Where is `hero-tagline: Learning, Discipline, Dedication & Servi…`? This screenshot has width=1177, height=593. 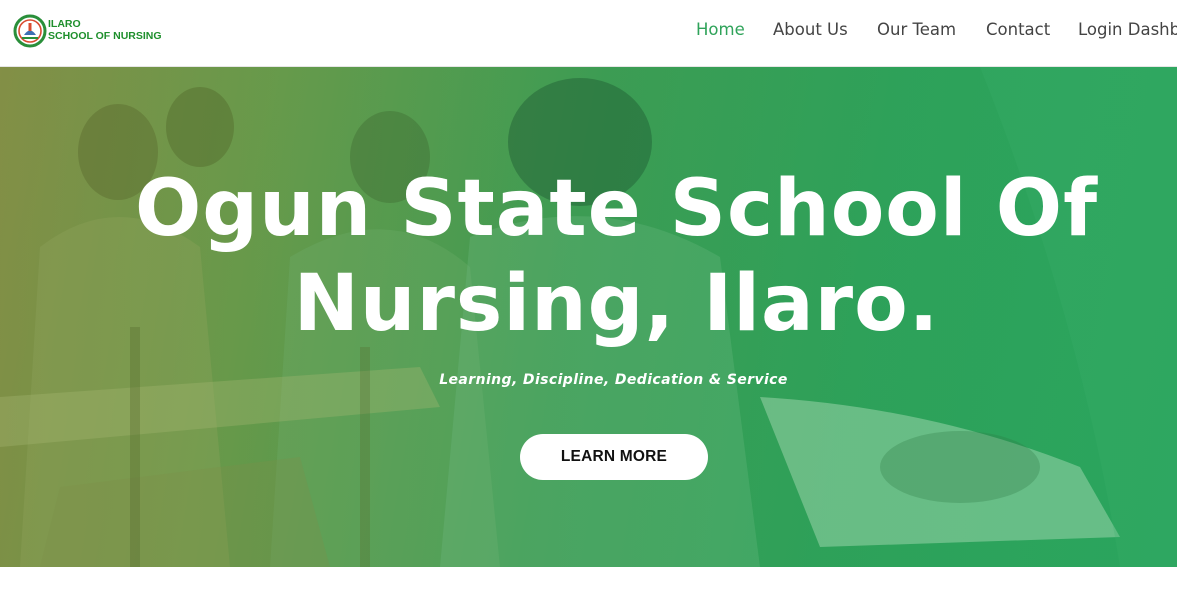 hero-tagline: Learning, Discipline, Dedication & Servi… is located at coordinates (613, 380).